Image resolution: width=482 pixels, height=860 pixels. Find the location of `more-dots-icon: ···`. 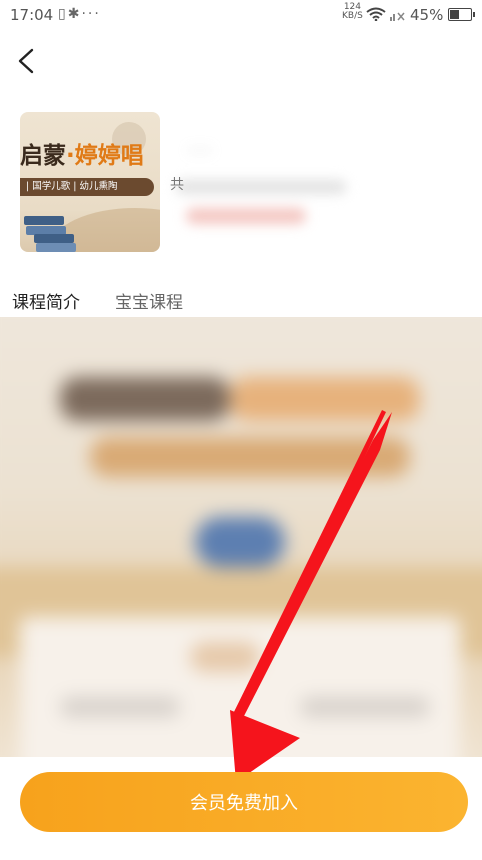

more-dots-icon: ··· is located at coordinates (91, 14).